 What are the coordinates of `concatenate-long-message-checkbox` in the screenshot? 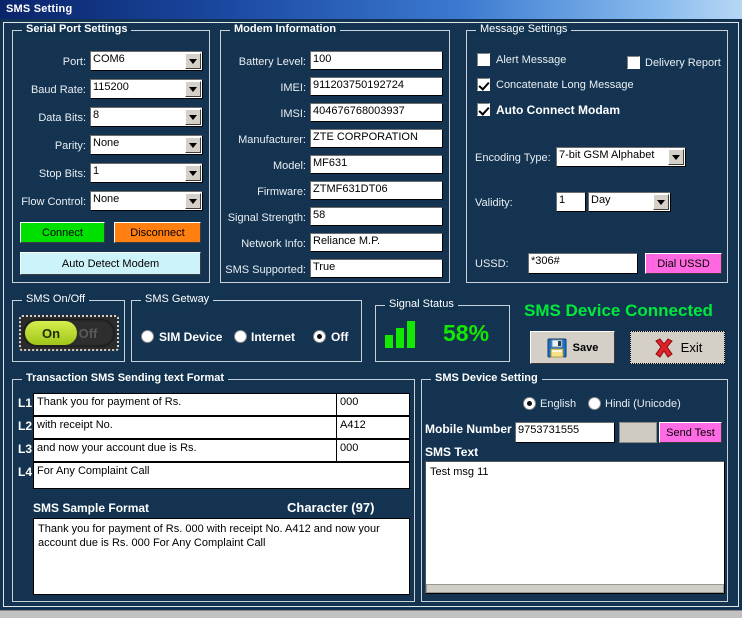 It's located at (483, 84).